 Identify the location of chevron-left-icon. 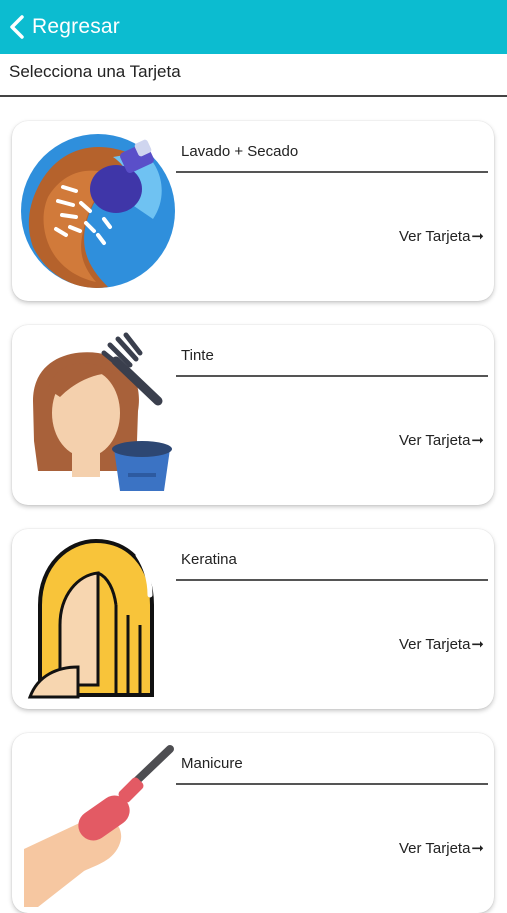
(17, 27).